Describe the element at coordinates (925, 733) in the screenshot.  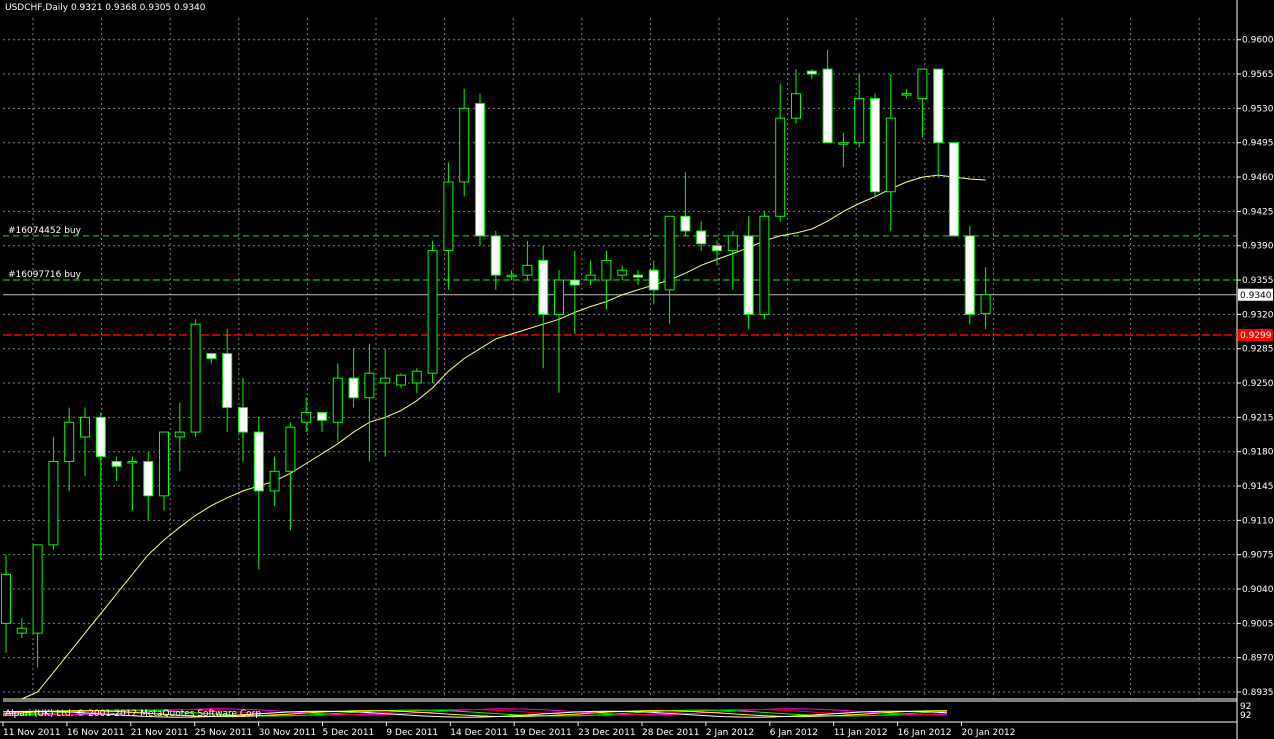
I see `x-tick-label: 16 Jan 2012` at that location.